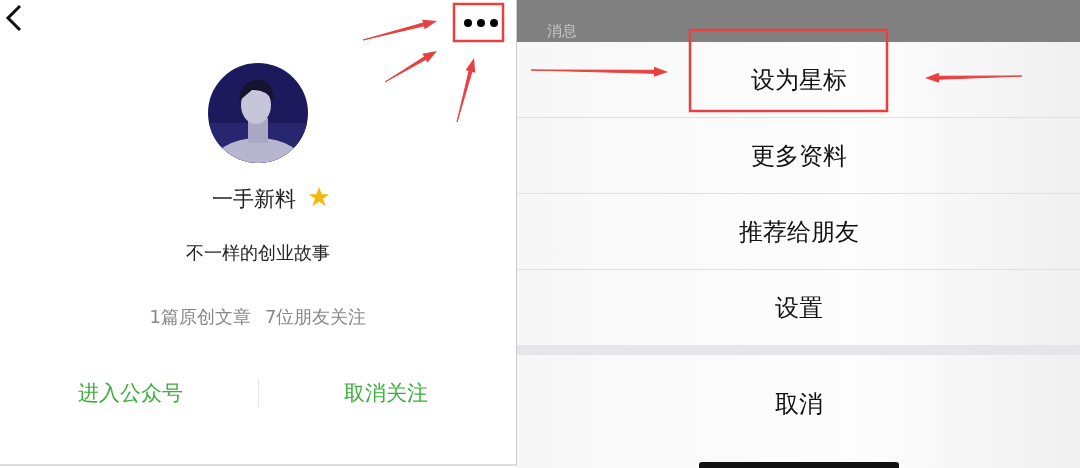 This screenshot has width=1080, height=468. I want to click on background-text: 消息, so click(562, 31).